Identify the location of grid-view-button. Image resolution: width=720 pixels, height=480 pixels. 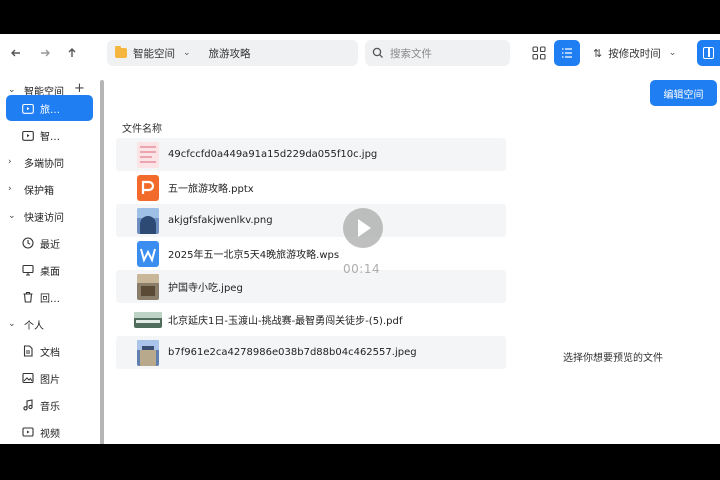
(539, 53).